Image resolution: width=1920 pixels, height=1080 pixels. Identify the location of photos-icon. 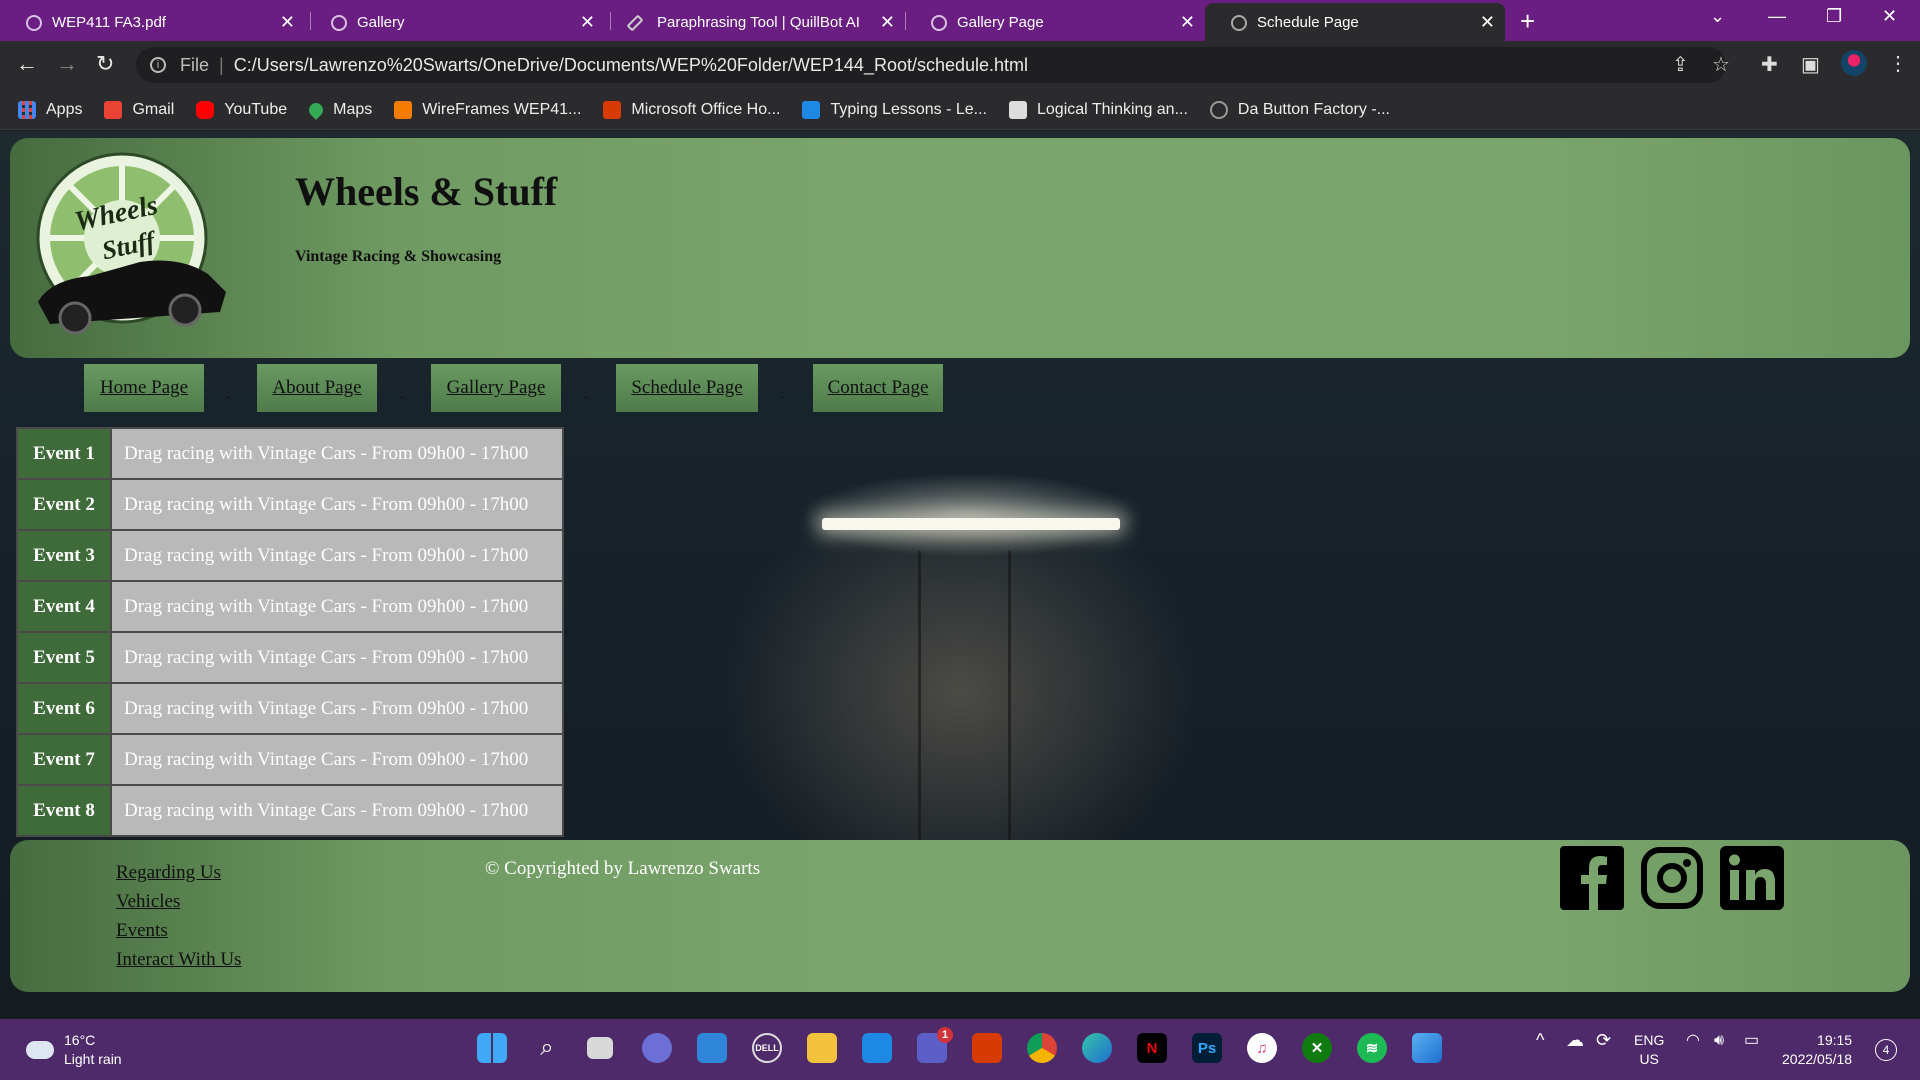
(1427, 1048).